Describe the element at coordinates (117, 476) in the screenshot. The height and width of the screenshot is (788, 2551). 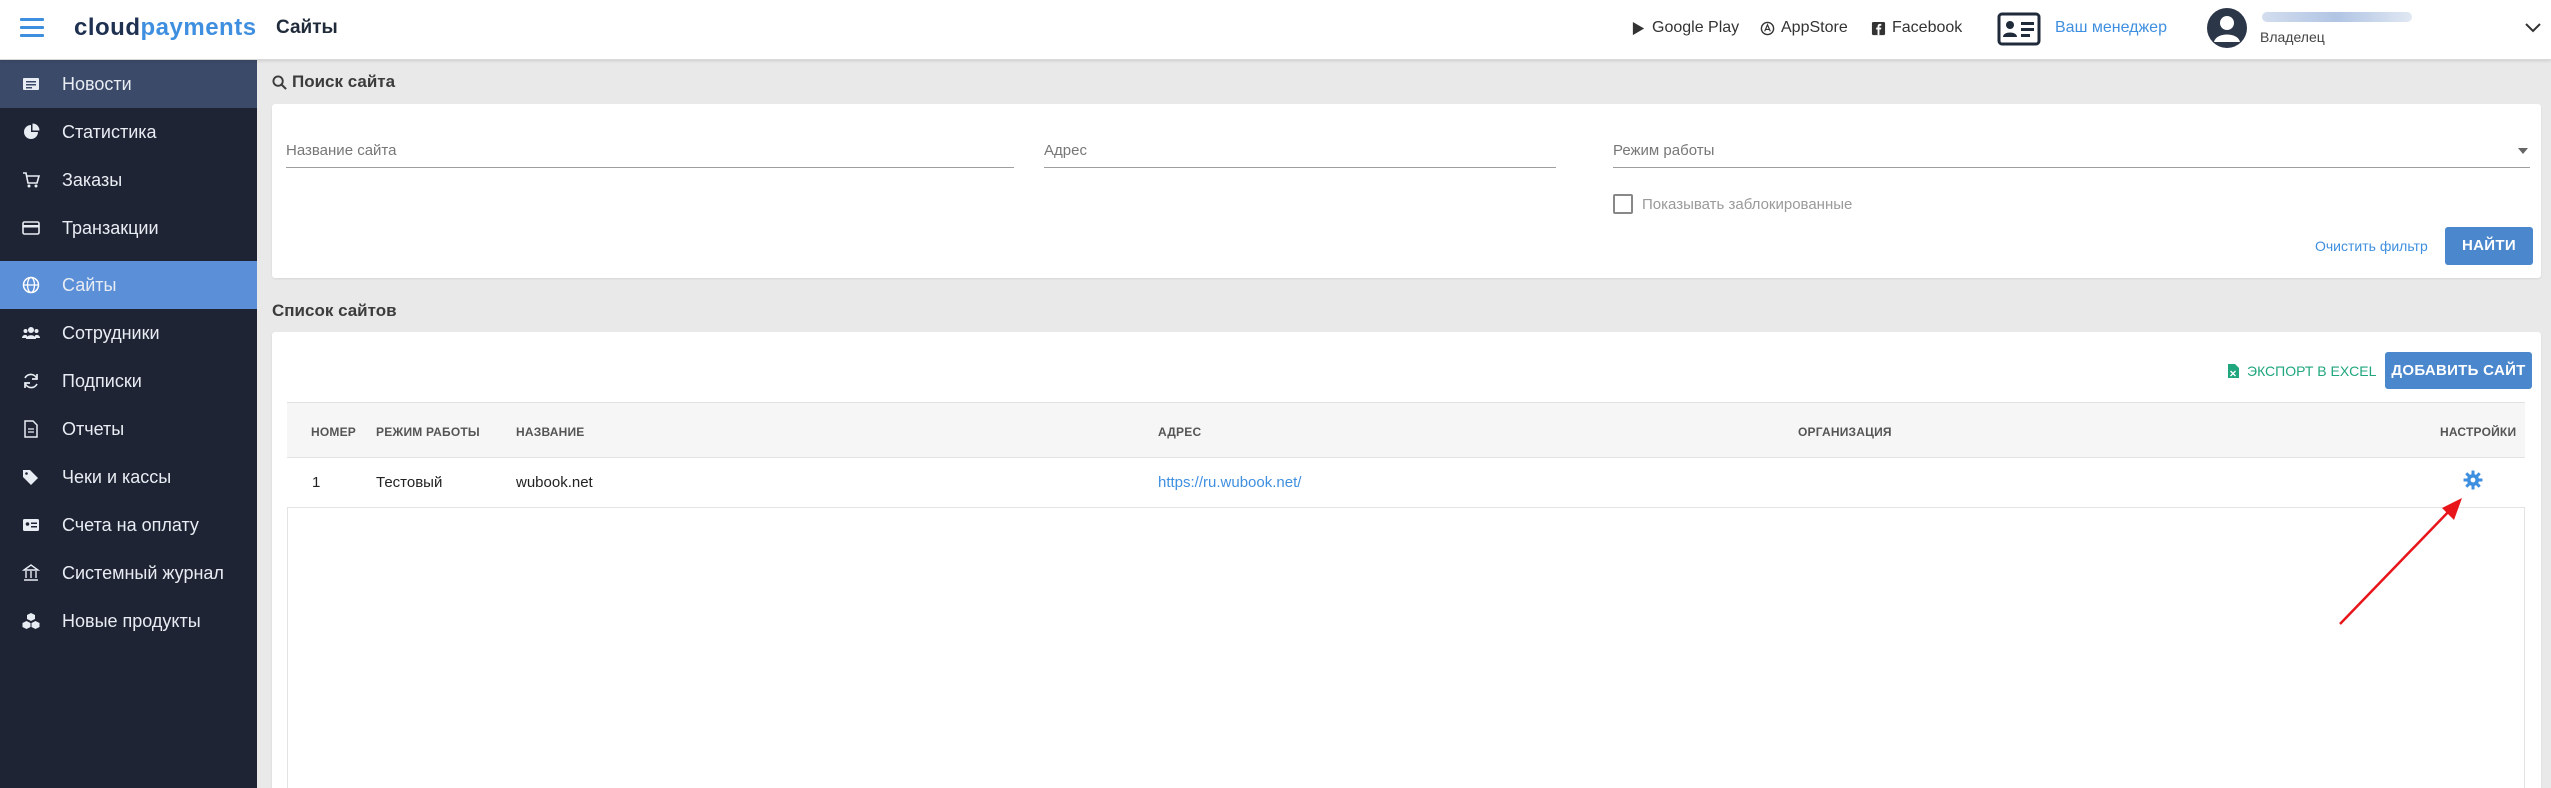
I see `sidebar-item-label: Чеки и кассы` at that location.